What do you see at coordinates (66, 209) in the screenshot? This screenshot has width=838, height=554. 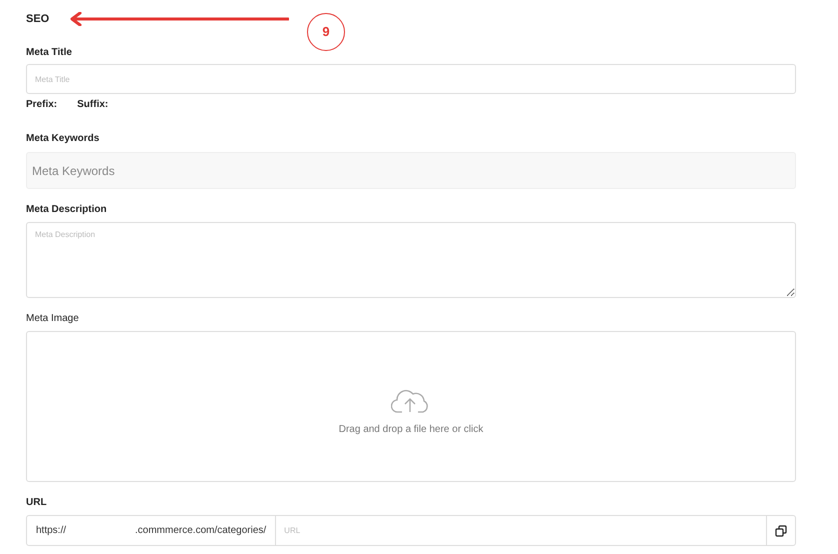 I see `field-label: Meta Description` at bounding box center [66, 209].